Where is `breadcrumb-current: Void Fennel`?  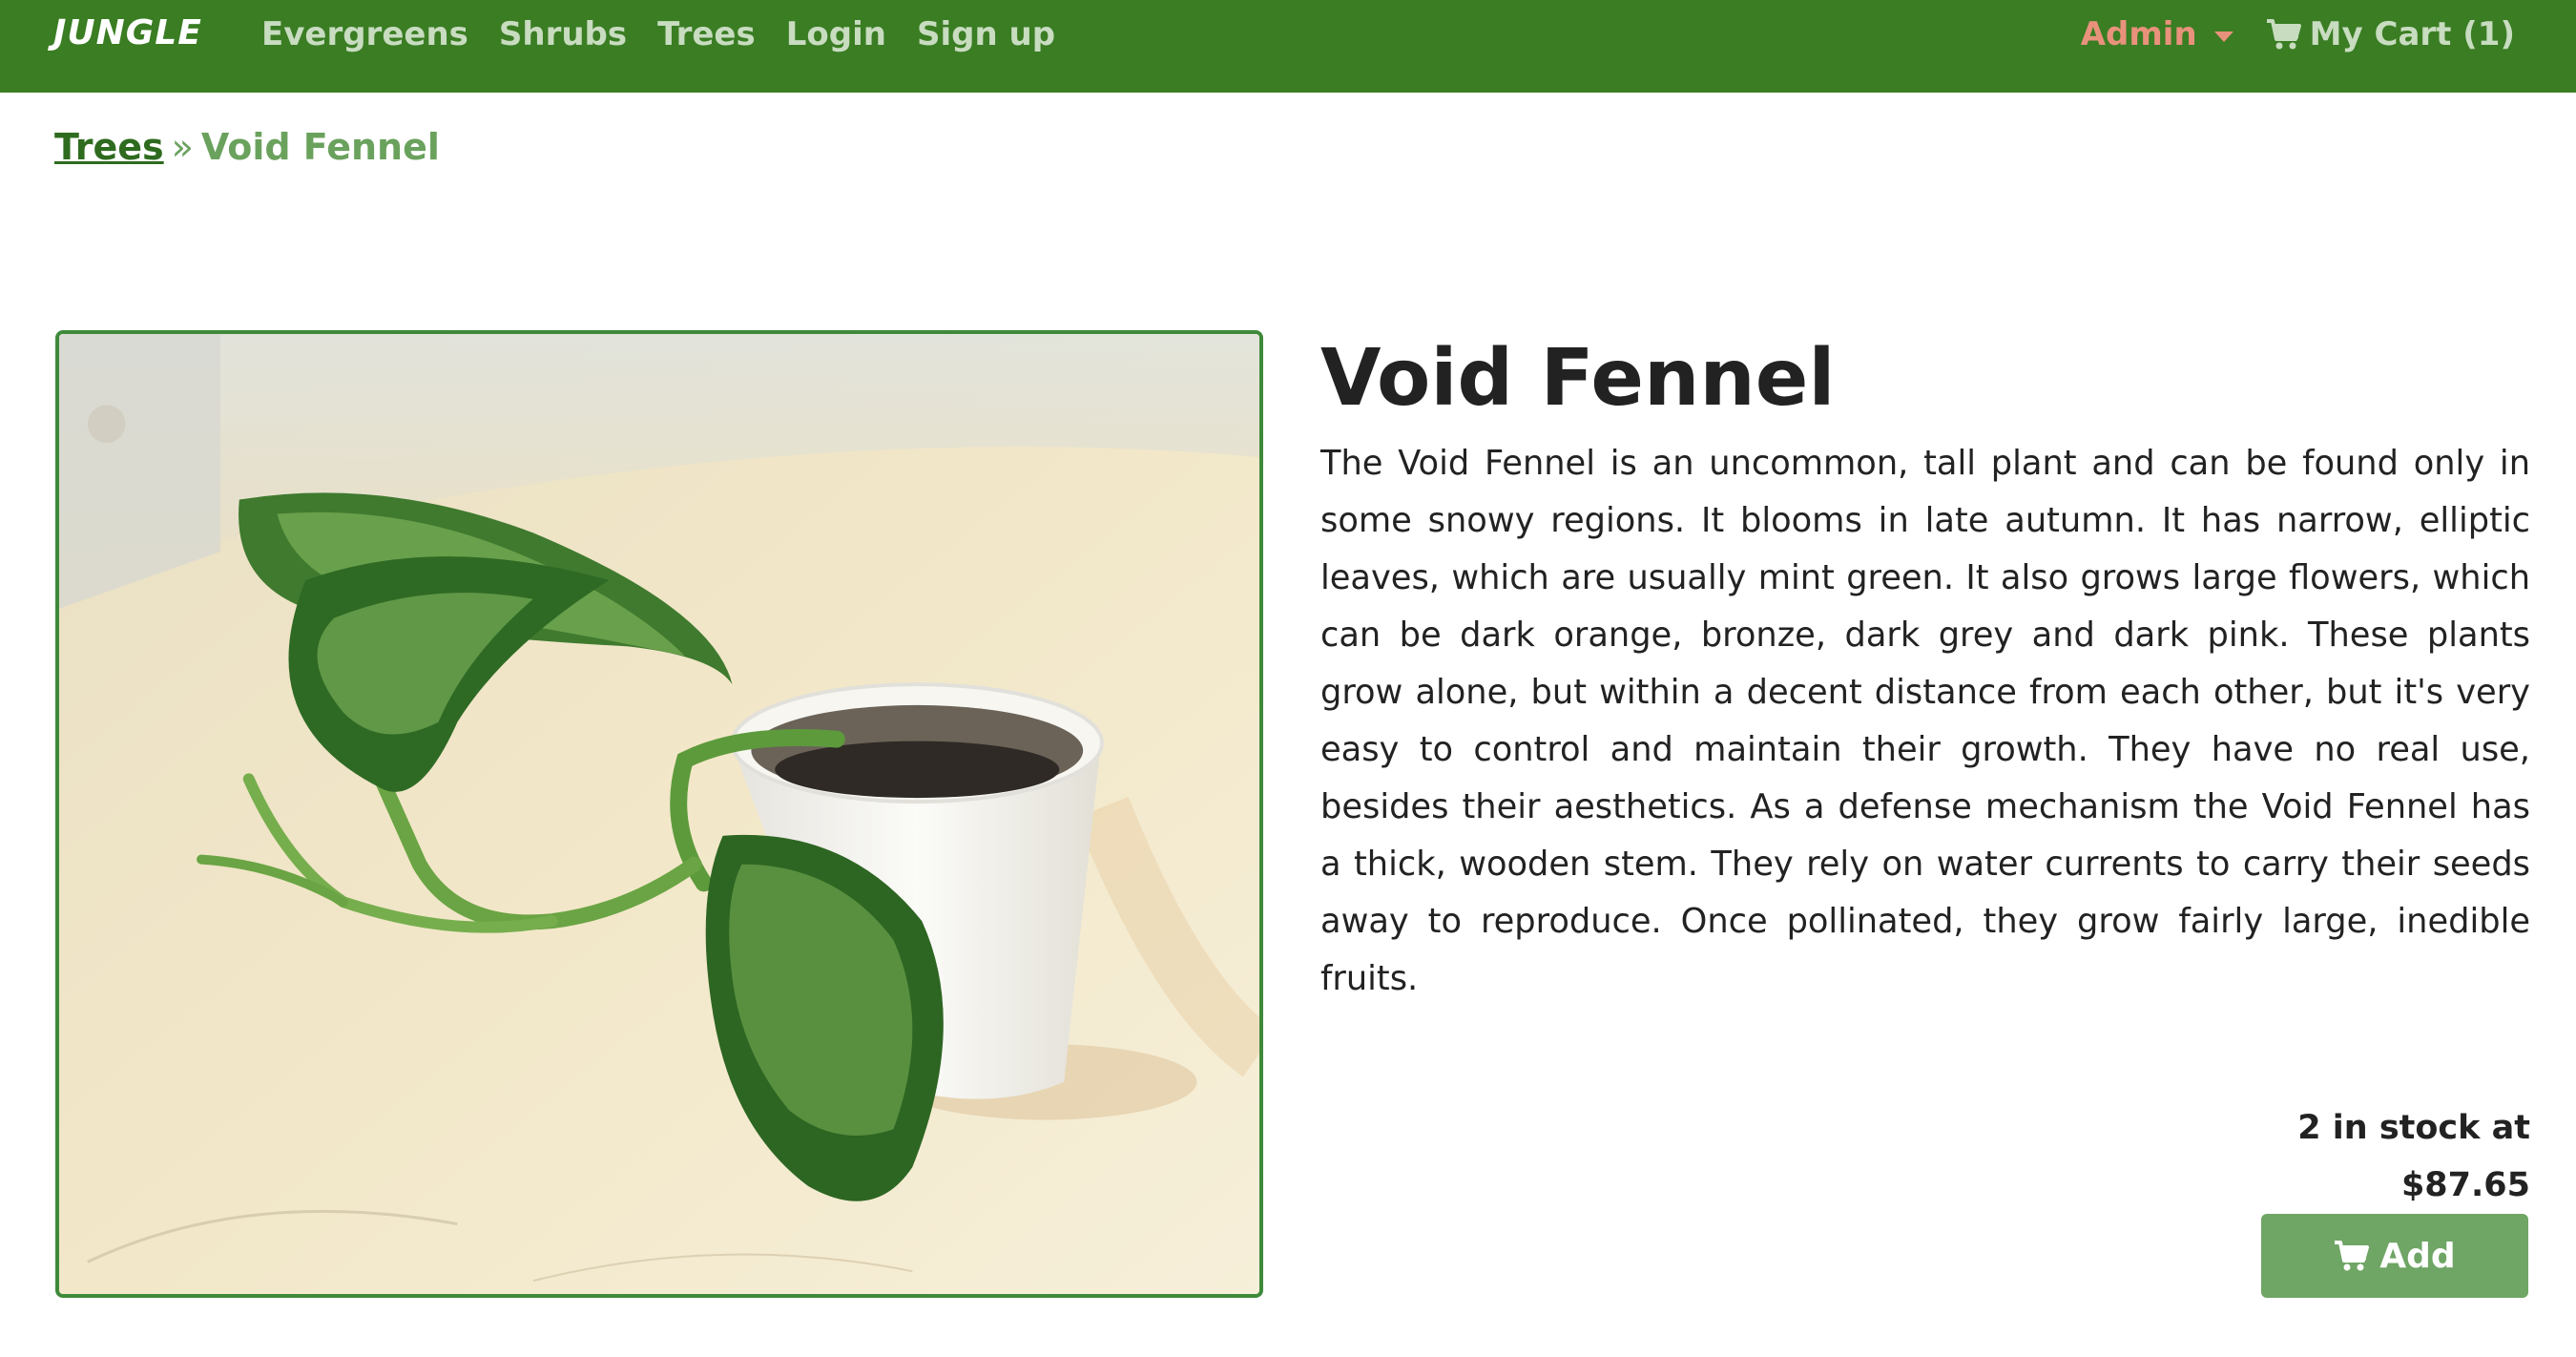 breadcrumb-current: Void Fennel is located at coordinates (320, 147).